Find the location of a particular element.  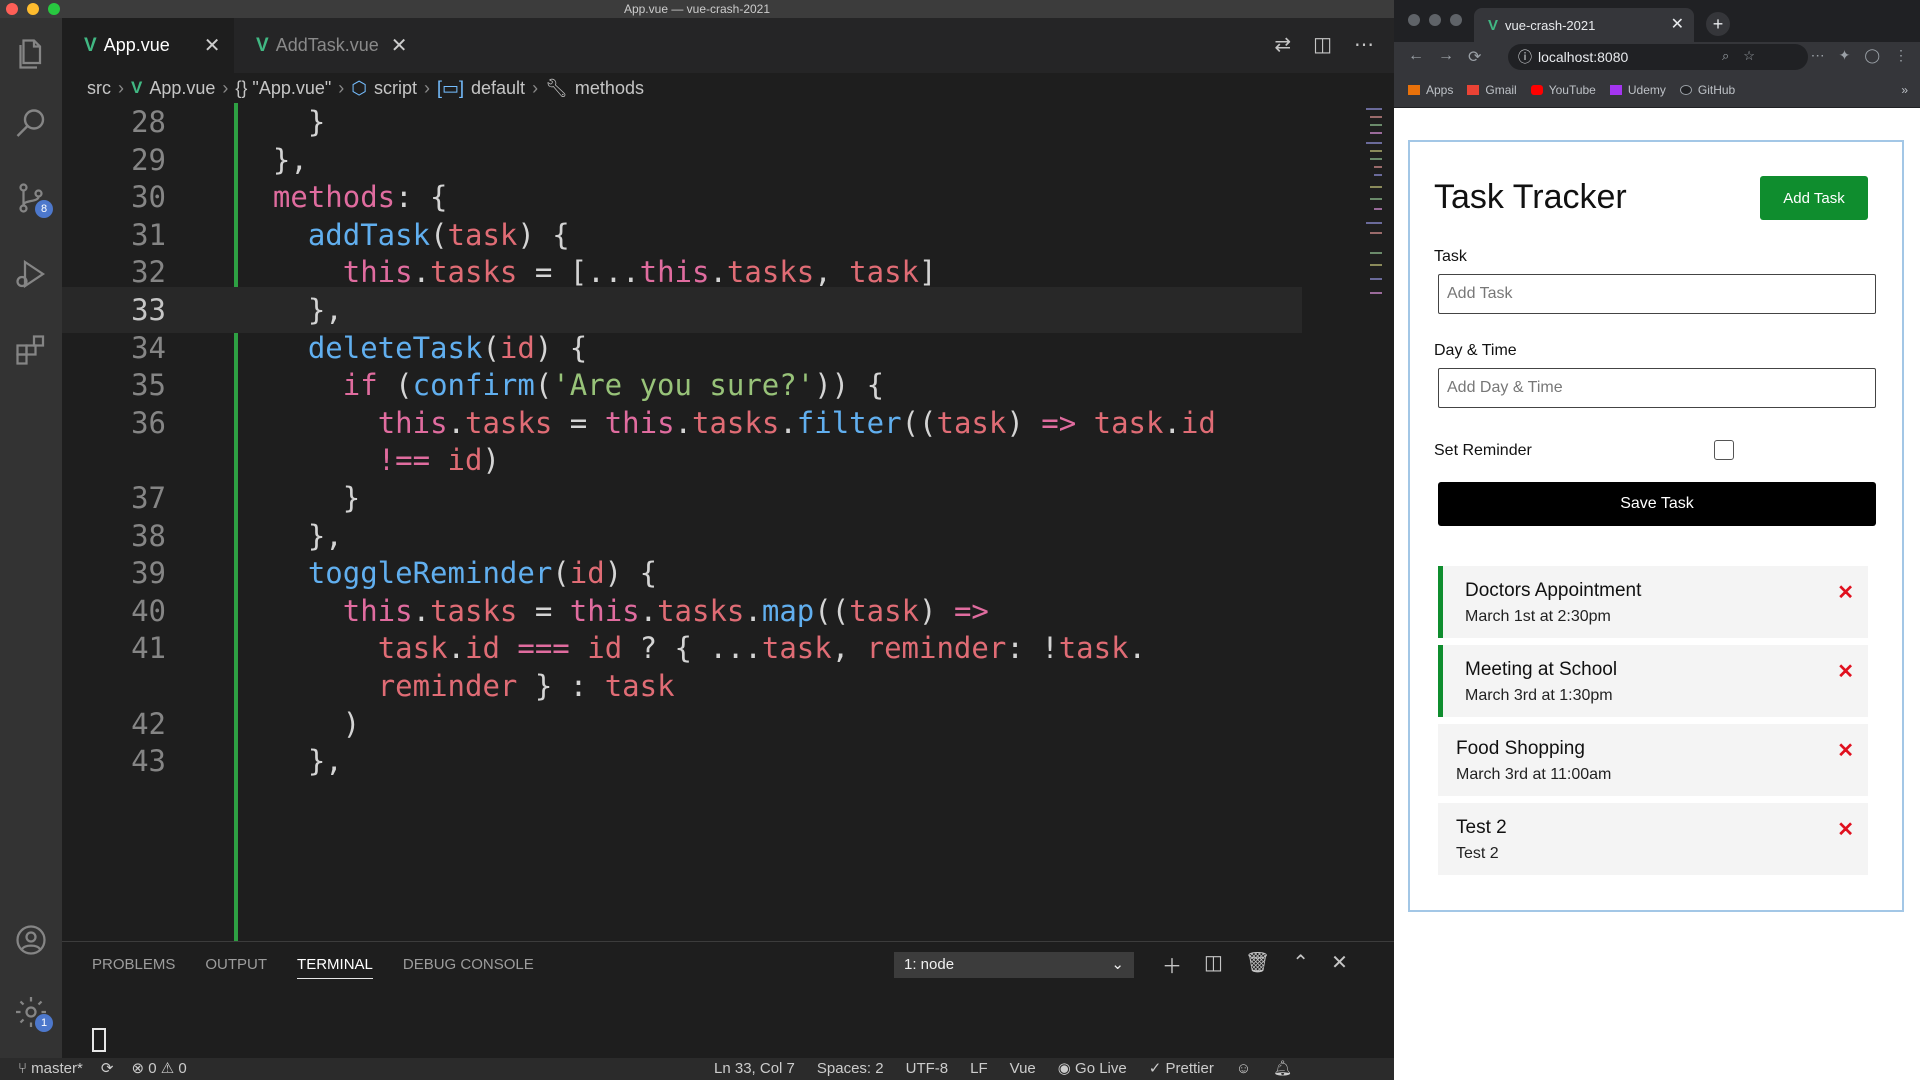

star-icon: ☆ is located at coordinates (1749, 56).